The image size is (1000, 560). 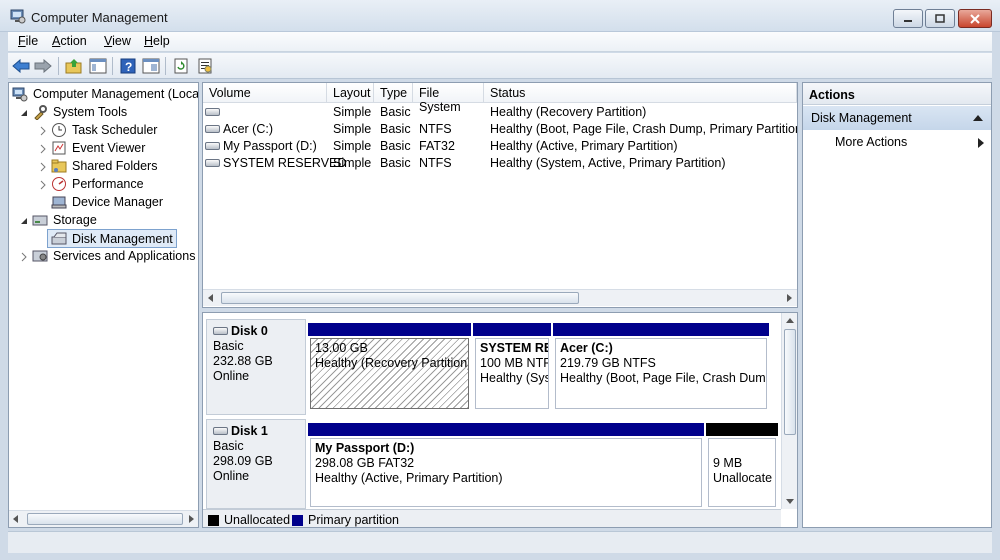 What do you see at coordinates (981, 143) in the screenshot?
I see `submenu-arrow-icon` at bounding box center [981, 143].